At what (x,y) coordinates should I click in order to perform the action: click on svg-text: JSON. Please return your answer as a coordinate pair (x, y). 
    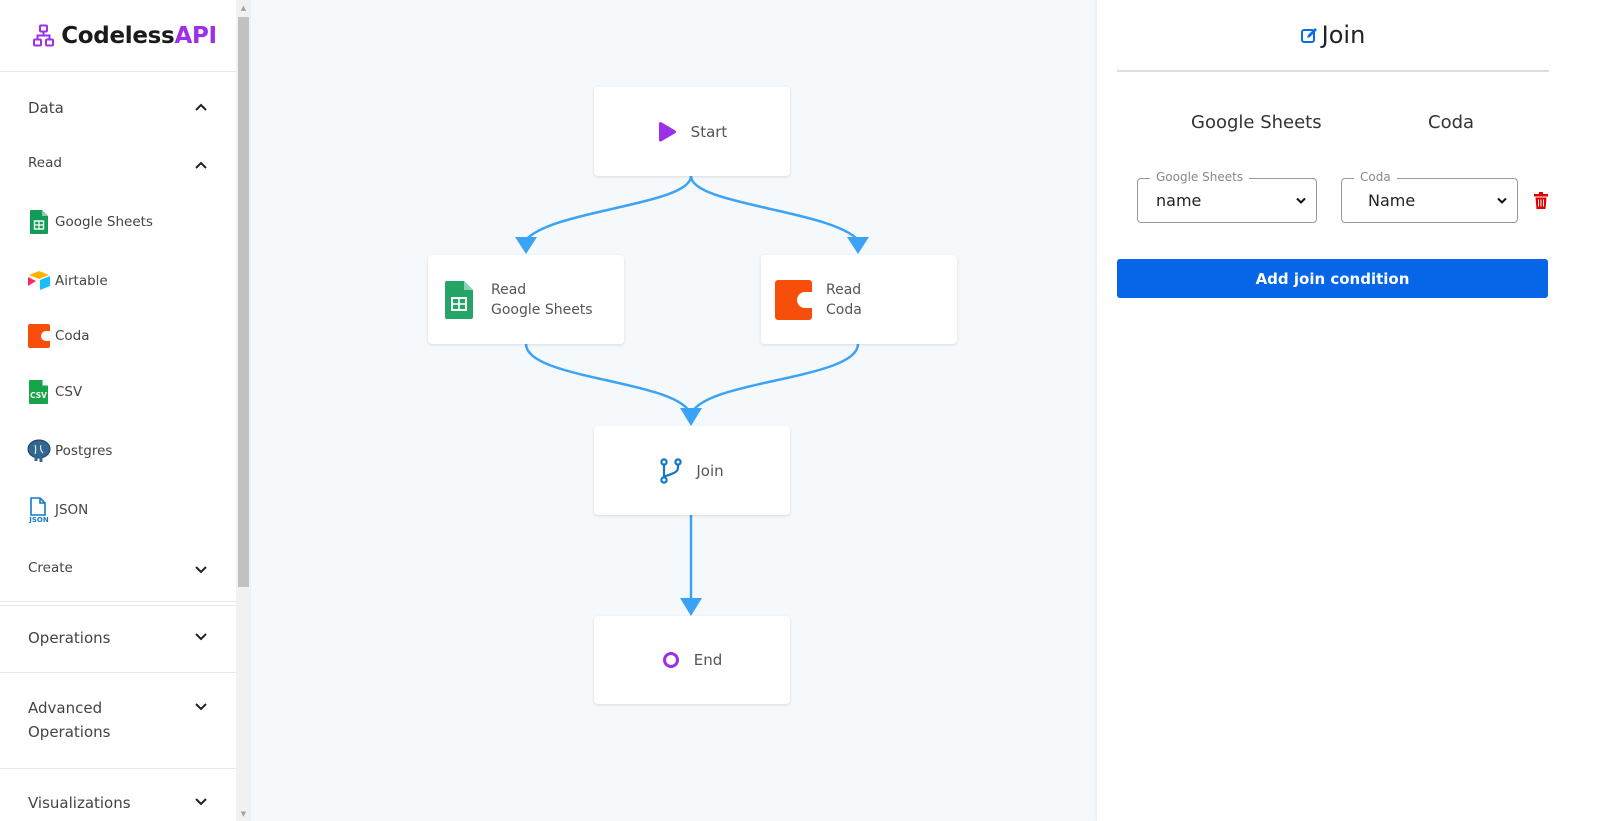
    Looking at the image, I should click on (38, 519).